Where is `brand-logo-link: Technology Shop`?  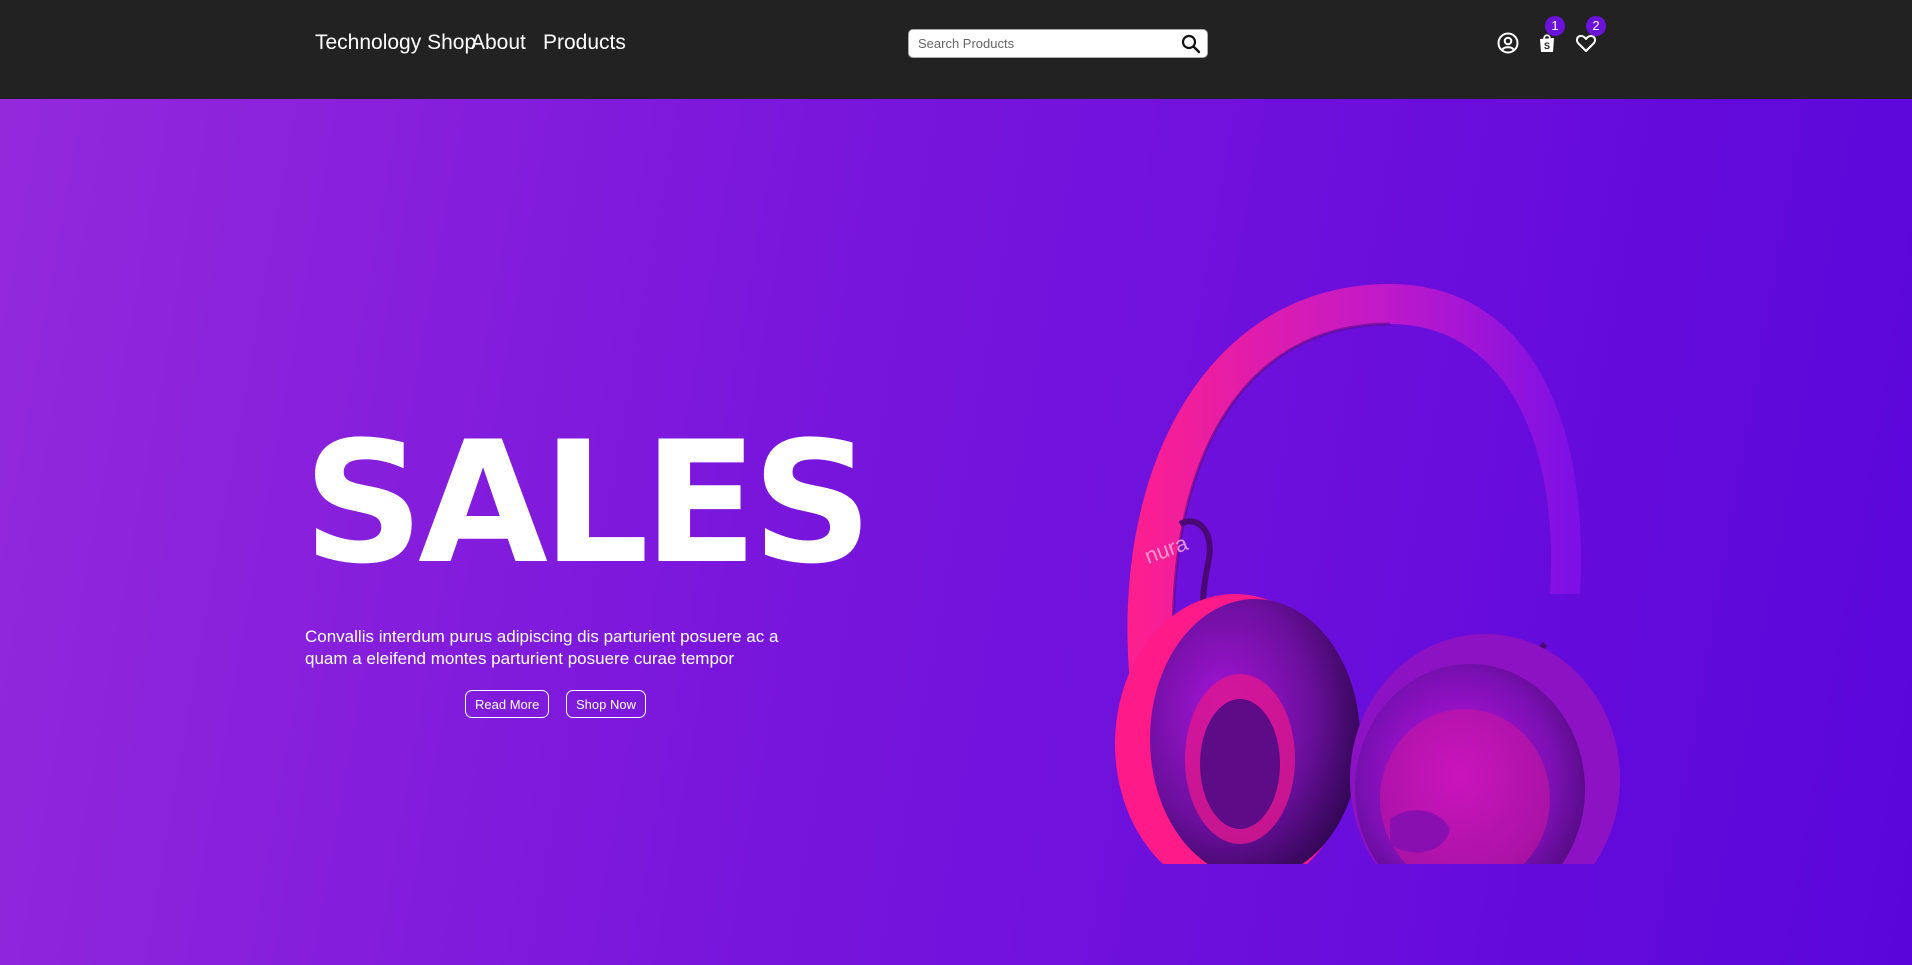
brand-logo-link: Technology Shop is located at coordinates (395, 43).